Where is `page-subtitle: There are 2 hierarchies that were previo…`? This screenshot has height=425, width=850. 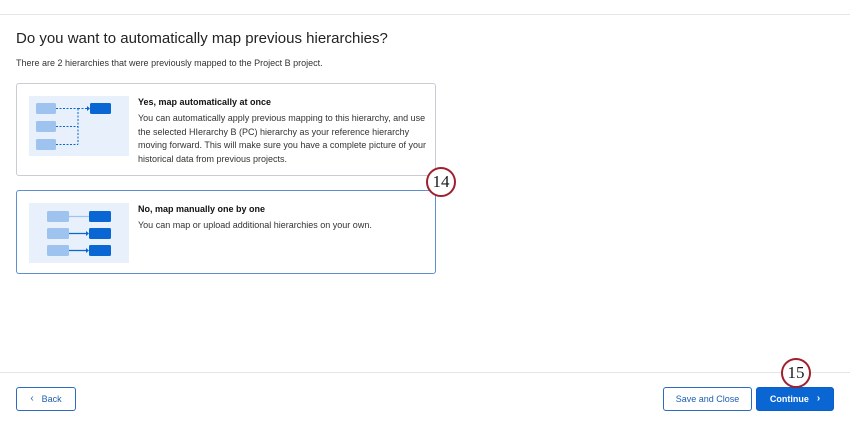 page-subtitle: There are 2 hierarchies that were previo… is located at coordinates (169, 63).